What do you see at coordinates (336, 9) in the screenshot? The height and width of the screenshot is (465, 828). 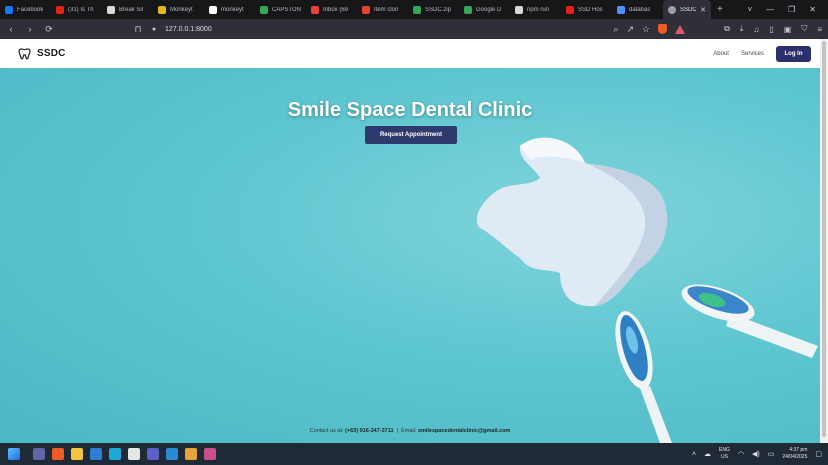 I see `tab-label: Inbox (69` at bounding box center [336, 9].